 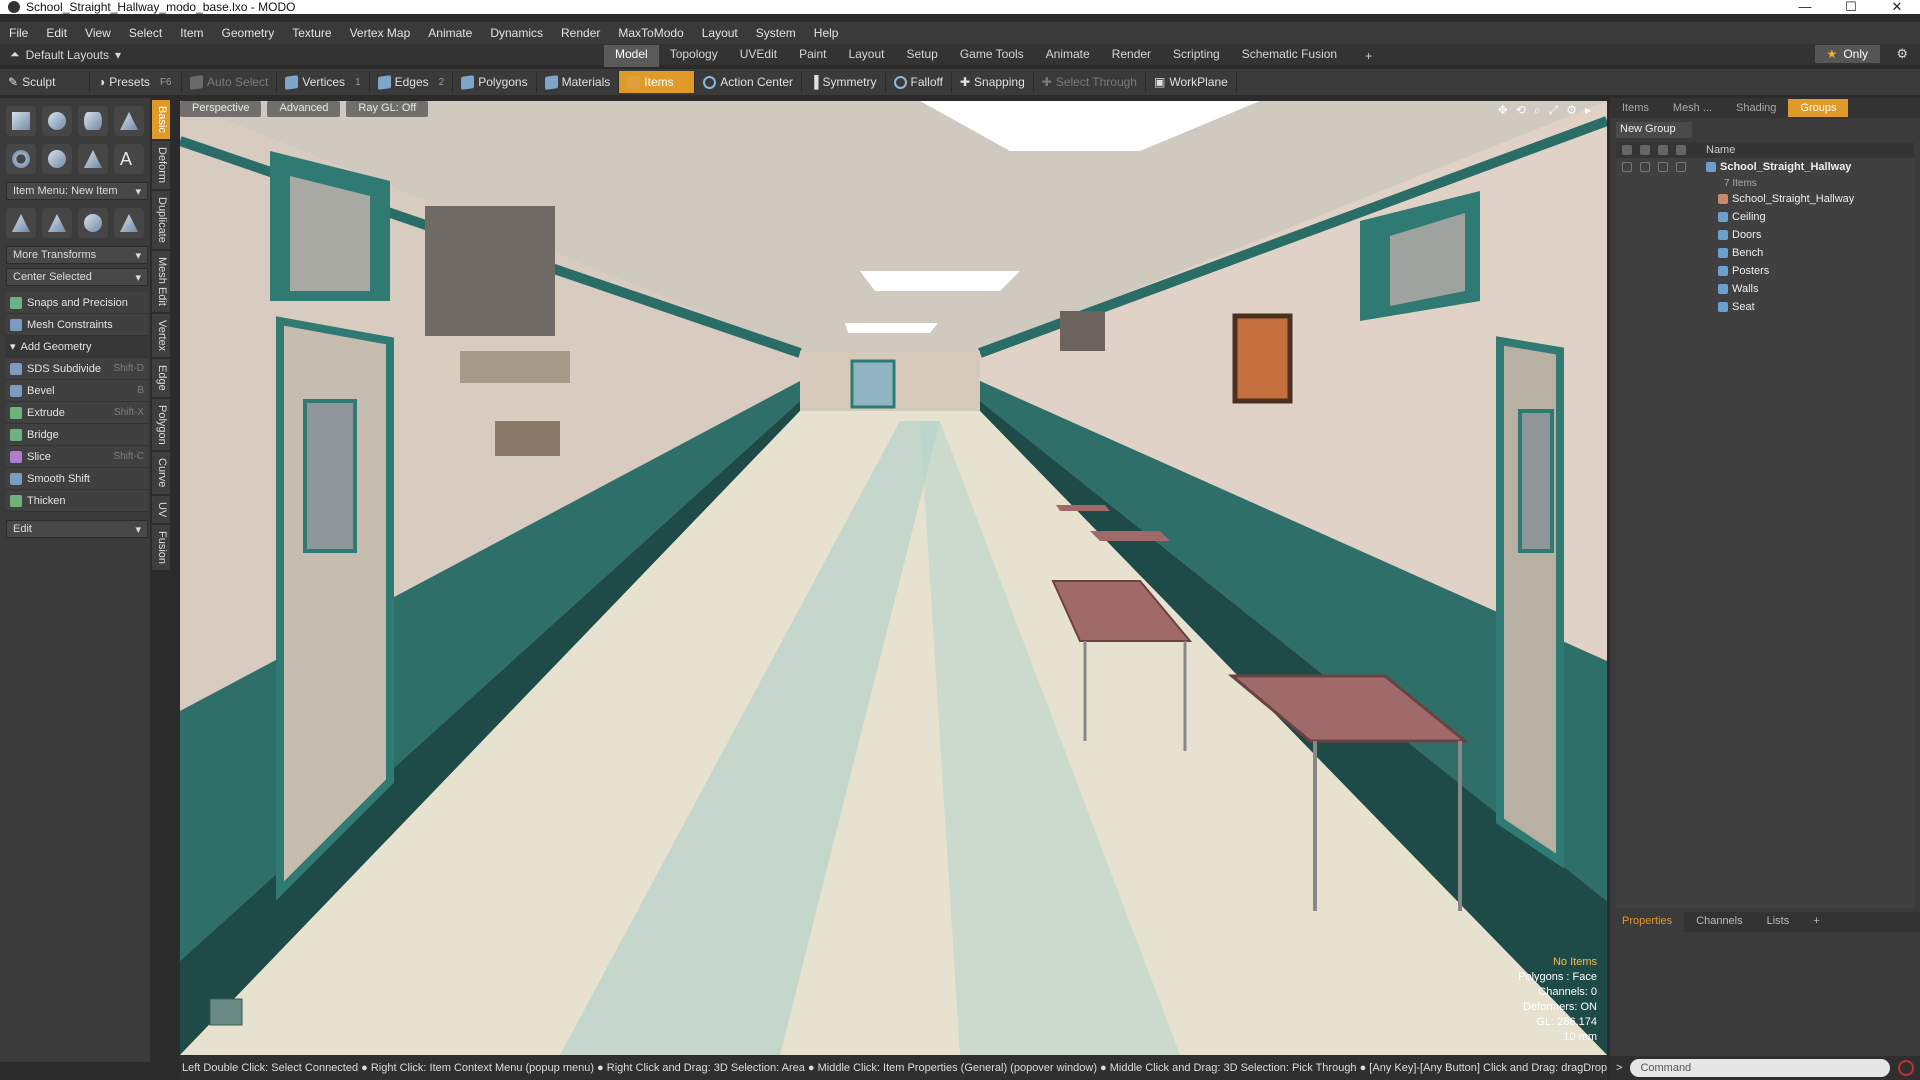 I want to click on eye-toggle, so click(x=1627, y=167).